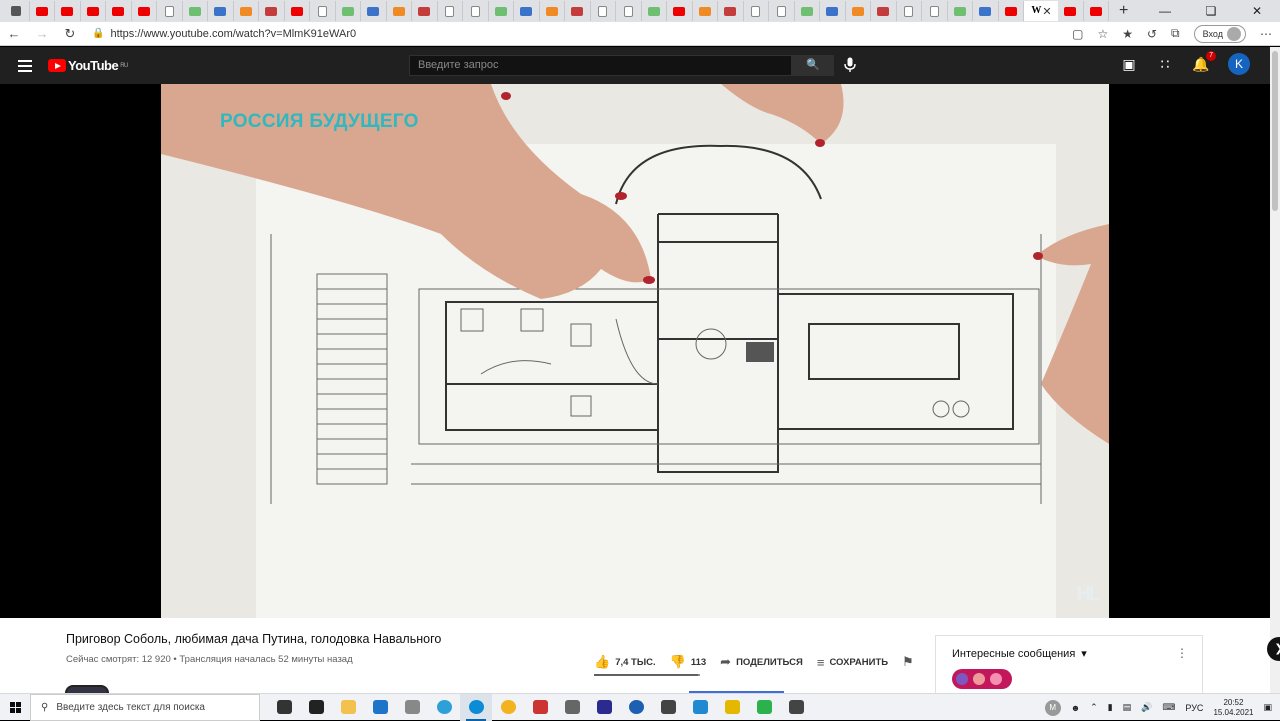 This screenshot has height=721, width=1280. Describe the element at coordinates (1275, 131) in the screenshot. I see `scrollbar-thumb` at that location.